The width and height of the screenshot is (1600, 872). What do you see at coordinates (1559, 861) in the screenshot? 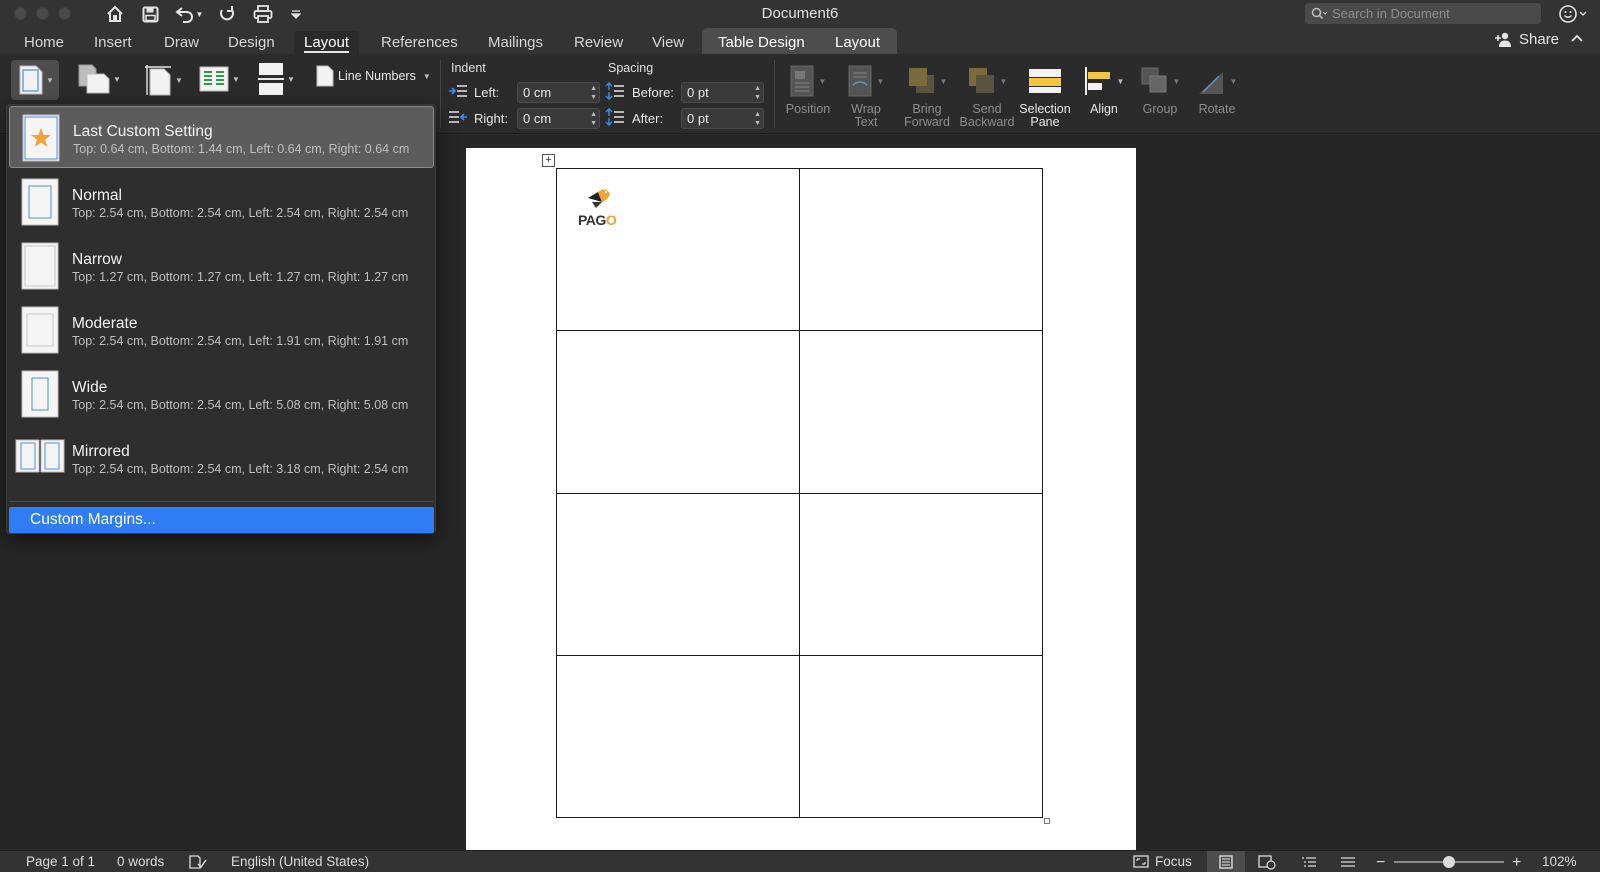
I see `zoom-level: 102%` at bounding box center [1559, 861].